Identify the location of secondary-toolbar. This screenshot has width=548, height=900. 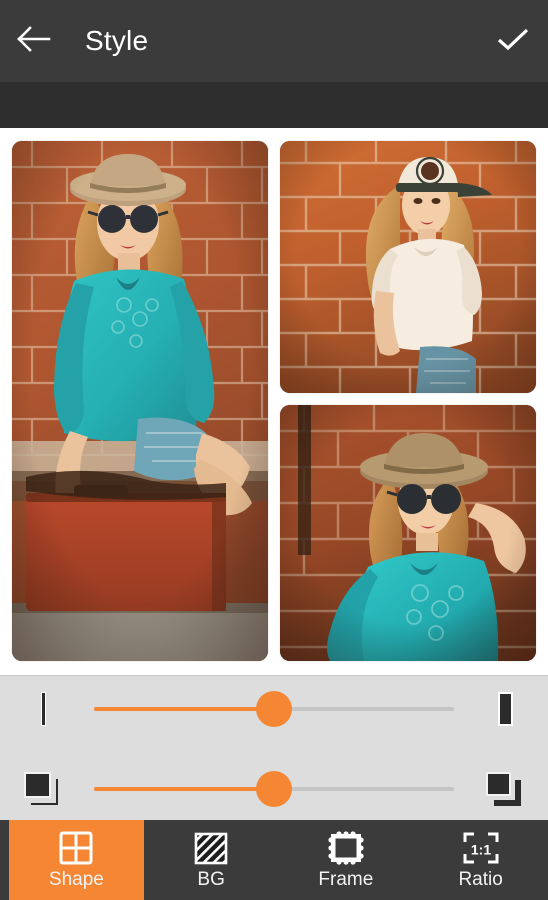
(274, 105).